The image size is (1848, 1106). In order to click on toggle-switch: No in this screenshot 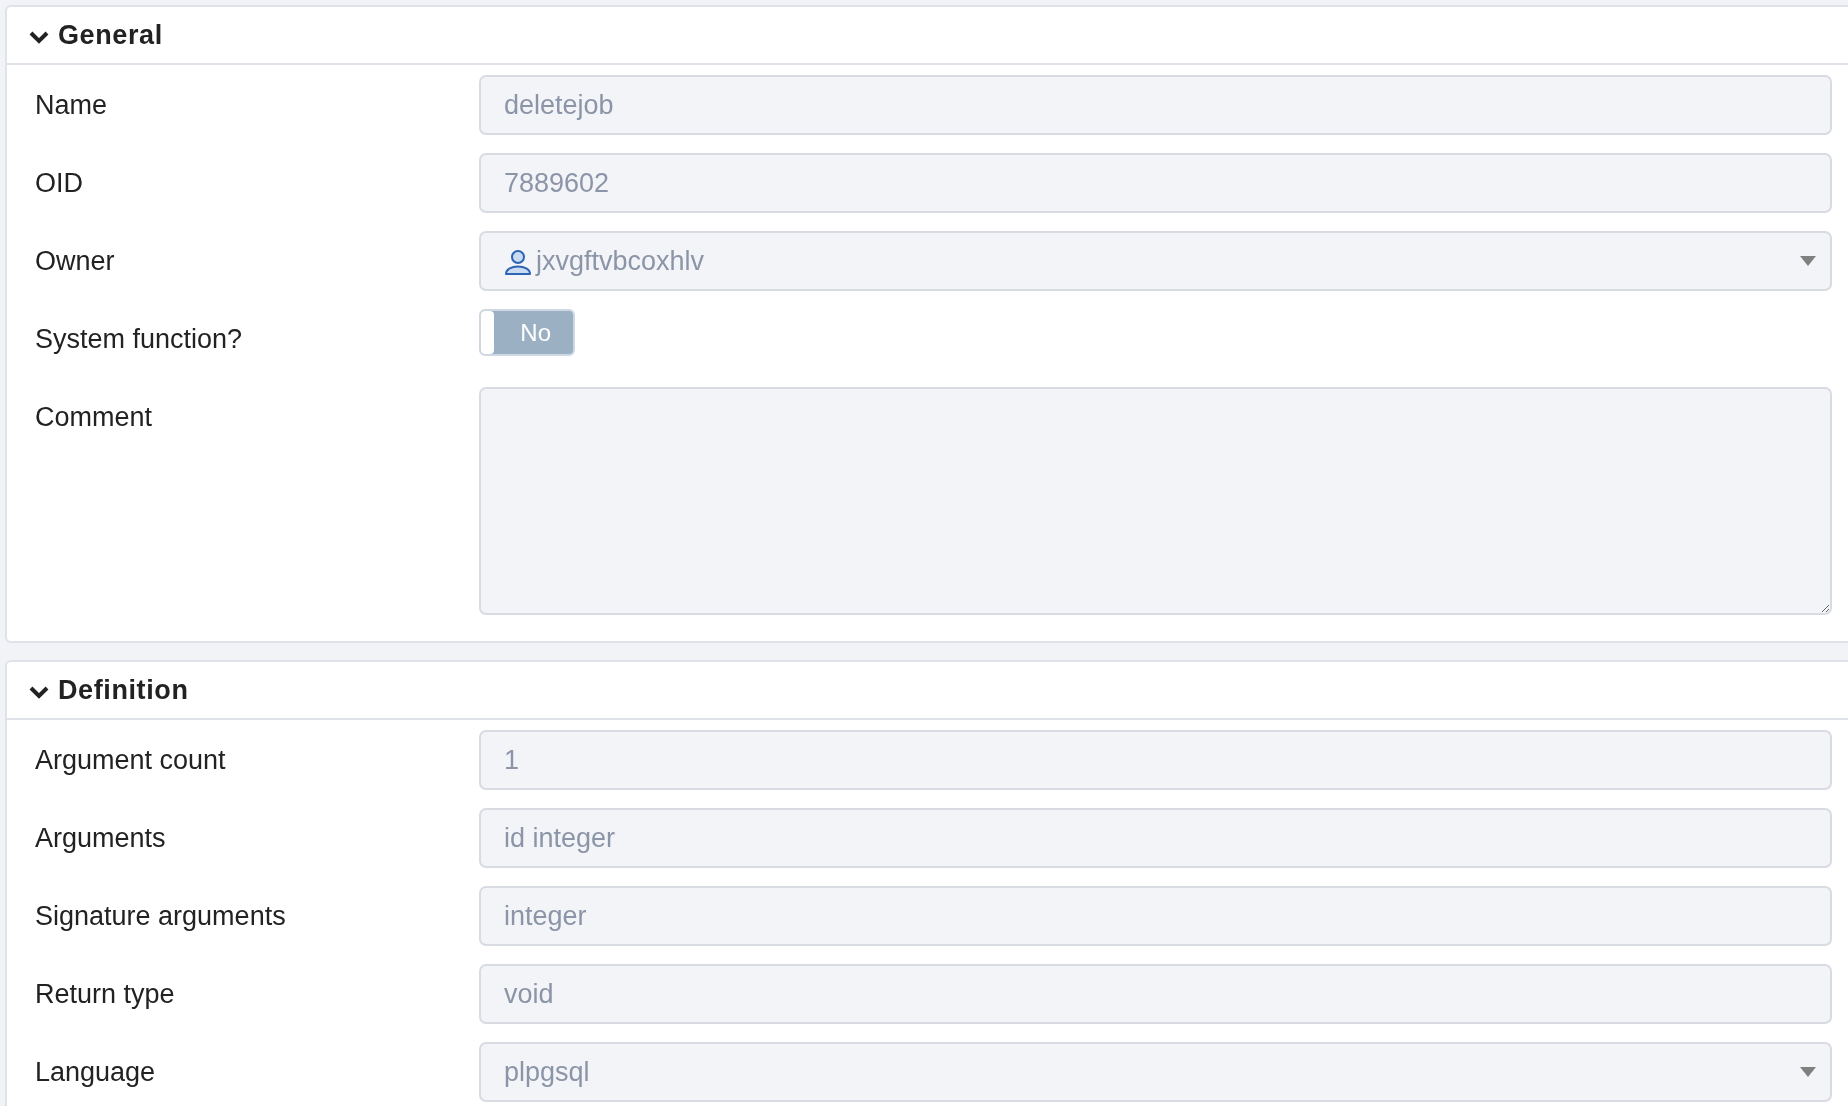, I will do `click(527, 332)`.